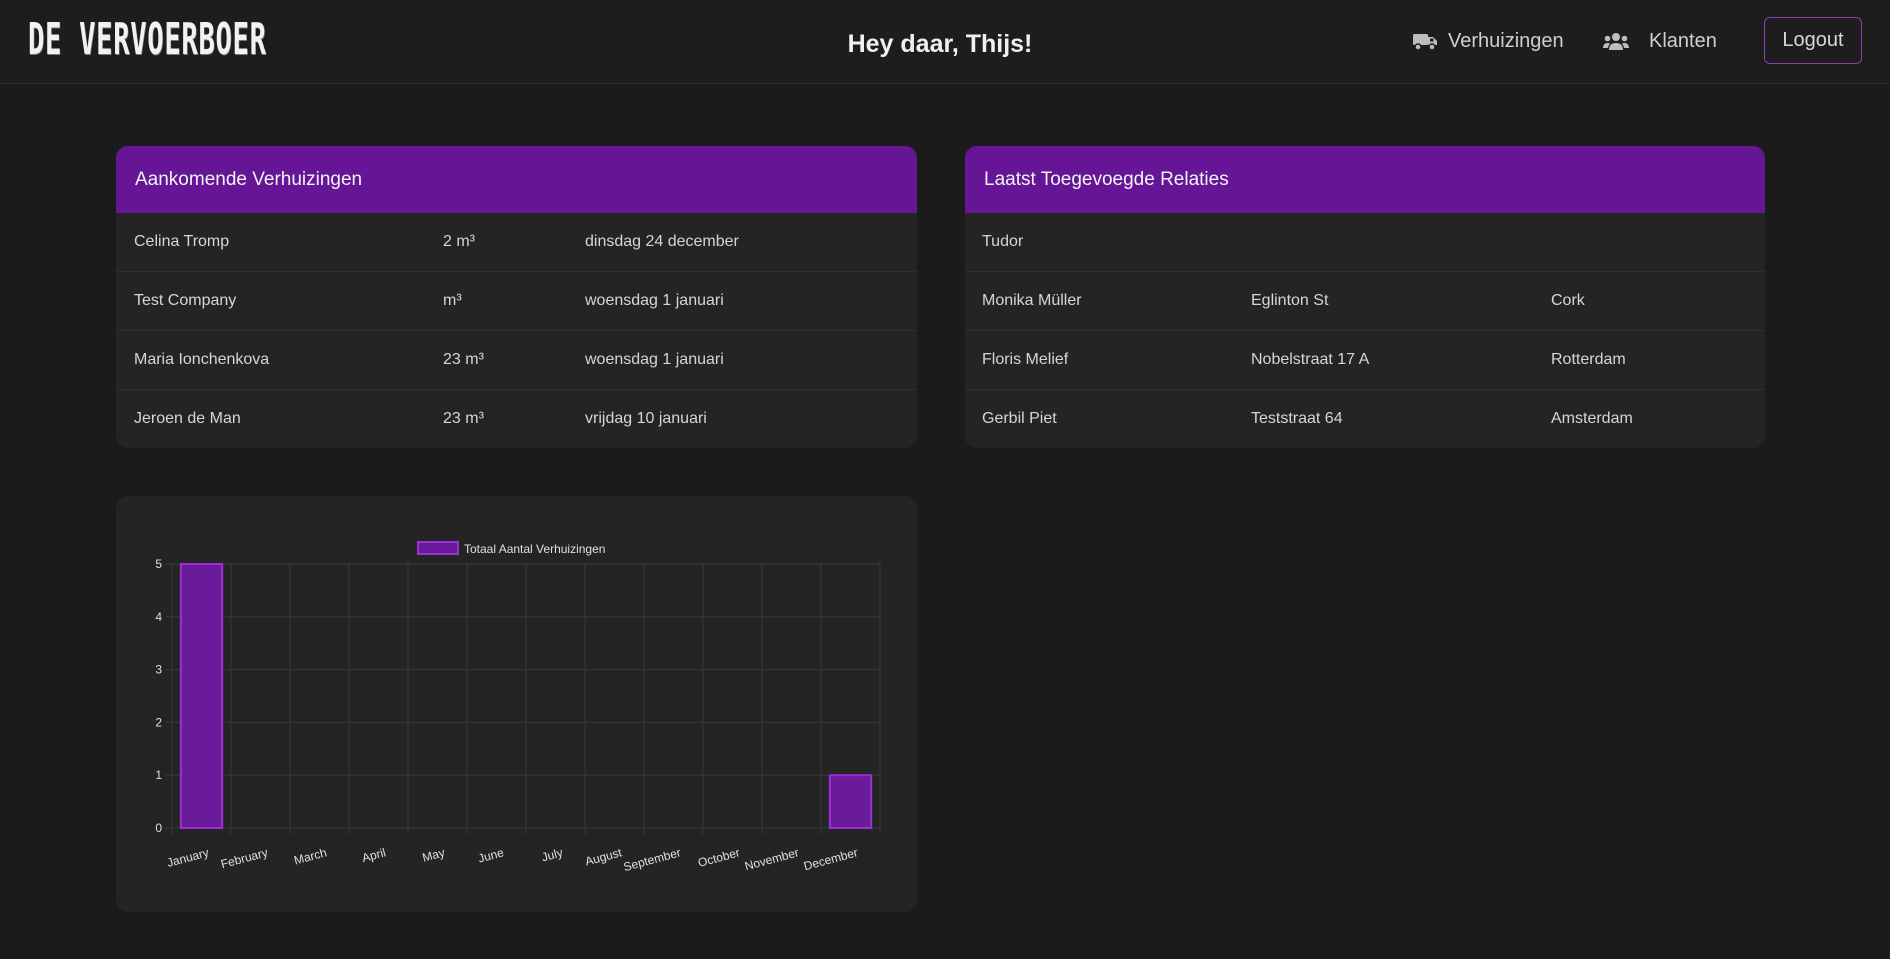 This screenshot has height=959, width=1890. What do you see at coordinates (1813, 40) in the screenshot?
I see `logout-button: Logout` at bounding box center [1813, 40].